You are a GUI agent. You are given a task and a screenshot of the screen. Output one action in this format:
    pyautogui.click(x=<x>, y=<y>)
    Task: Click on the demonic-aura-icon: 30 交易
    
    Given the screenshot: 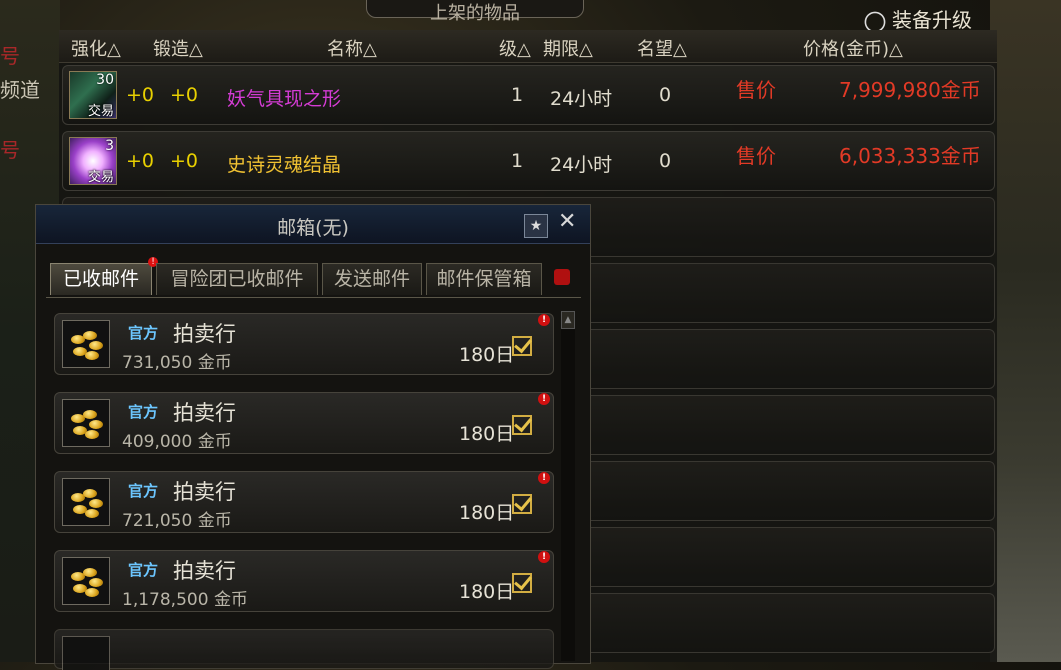 What is the action you would take?
    pyautogui.click(x=93, y=95)
    